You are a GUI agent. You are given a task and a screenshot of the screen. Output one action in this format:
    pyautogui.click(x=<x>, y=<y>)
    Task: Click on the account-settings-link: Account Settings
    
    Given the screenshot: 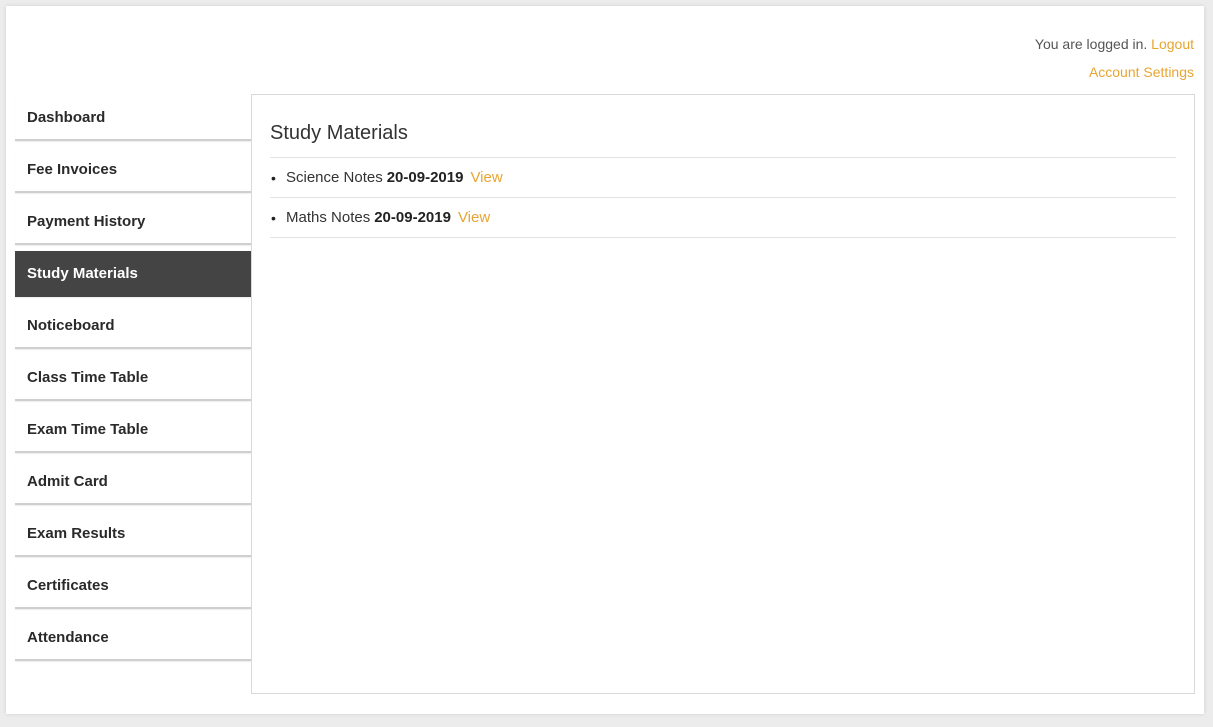 What is the action you would take?
    pyautogui.click(x=1141, y=72)
    